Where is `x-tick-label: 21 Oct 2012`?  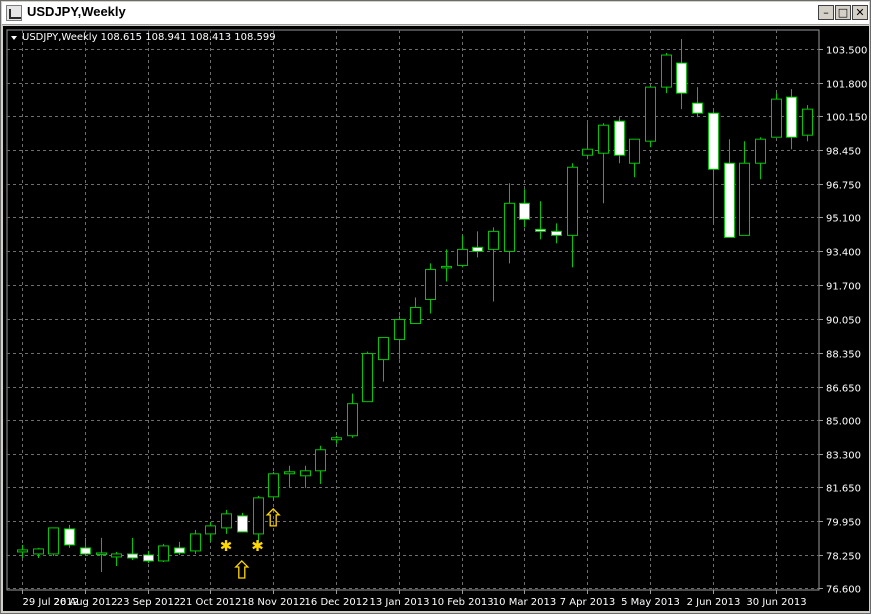 x-tick-label: 21 Oct 2012 is located at coordinates (211, 602).